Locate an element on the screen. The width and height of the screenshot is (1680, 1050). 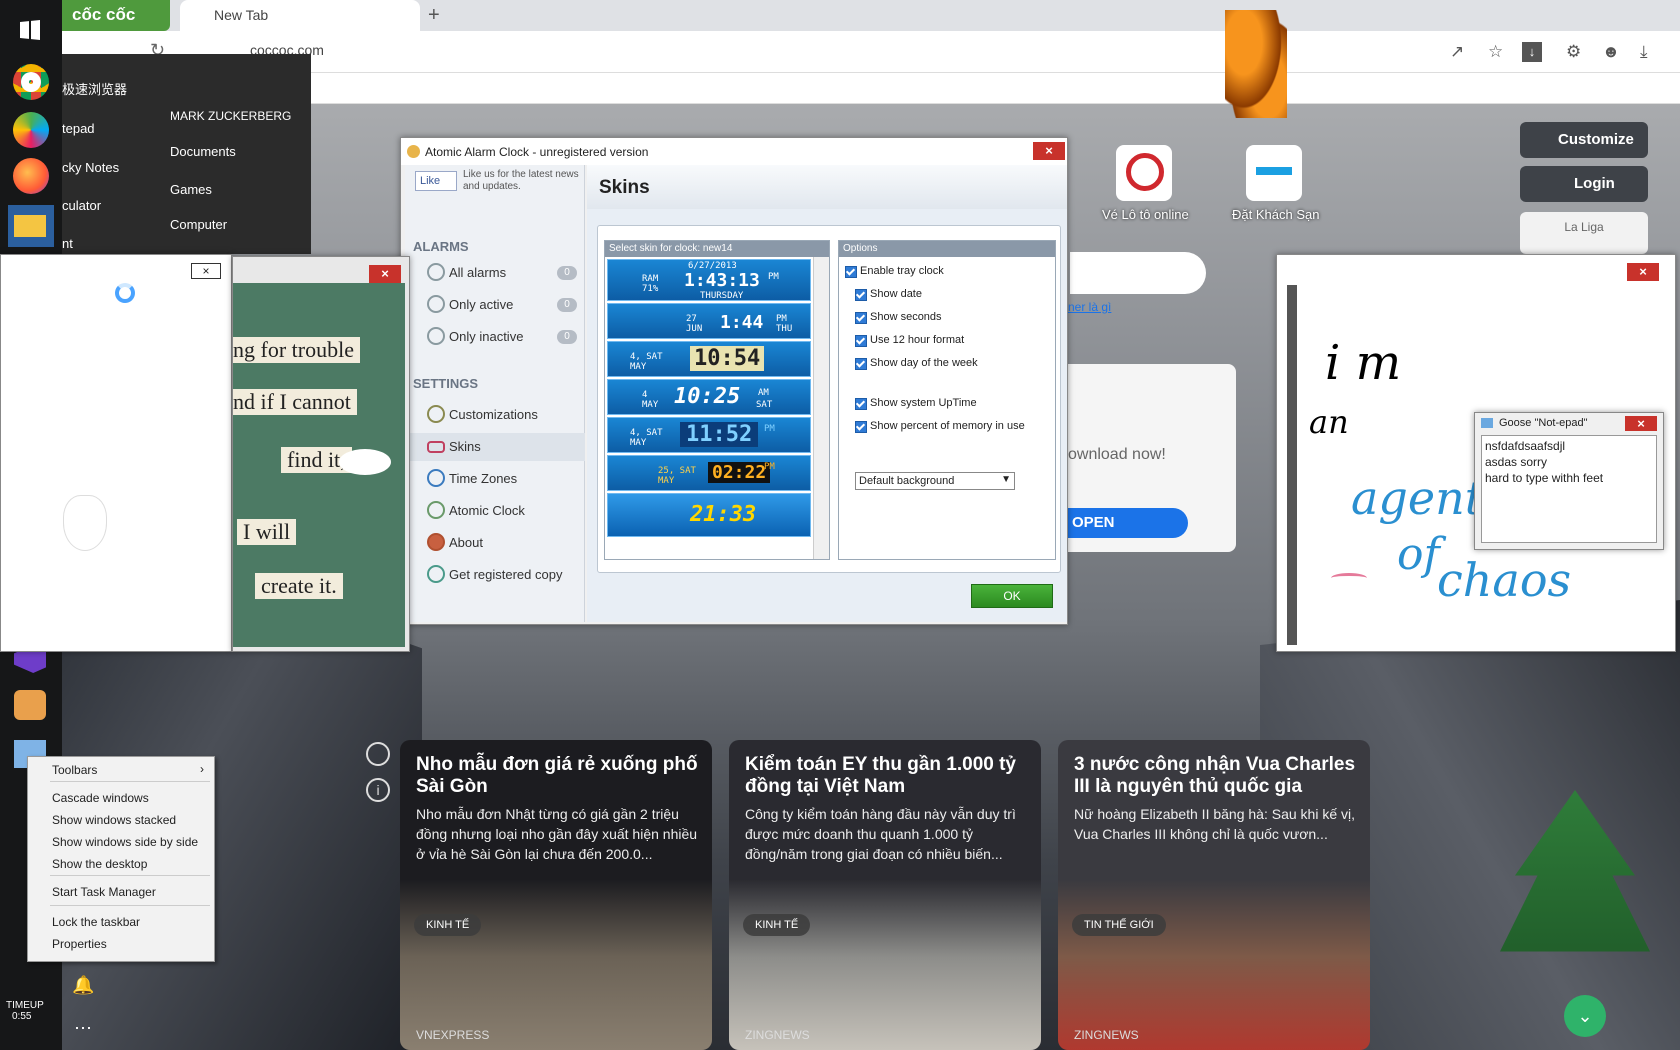
use-12-hour-checkbox: Use 12 hour format is located at coordinates (909, 340).